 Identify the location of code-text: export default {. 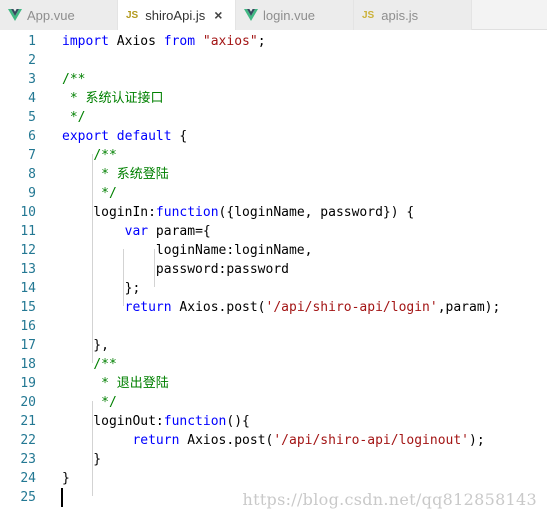
(124, 136).